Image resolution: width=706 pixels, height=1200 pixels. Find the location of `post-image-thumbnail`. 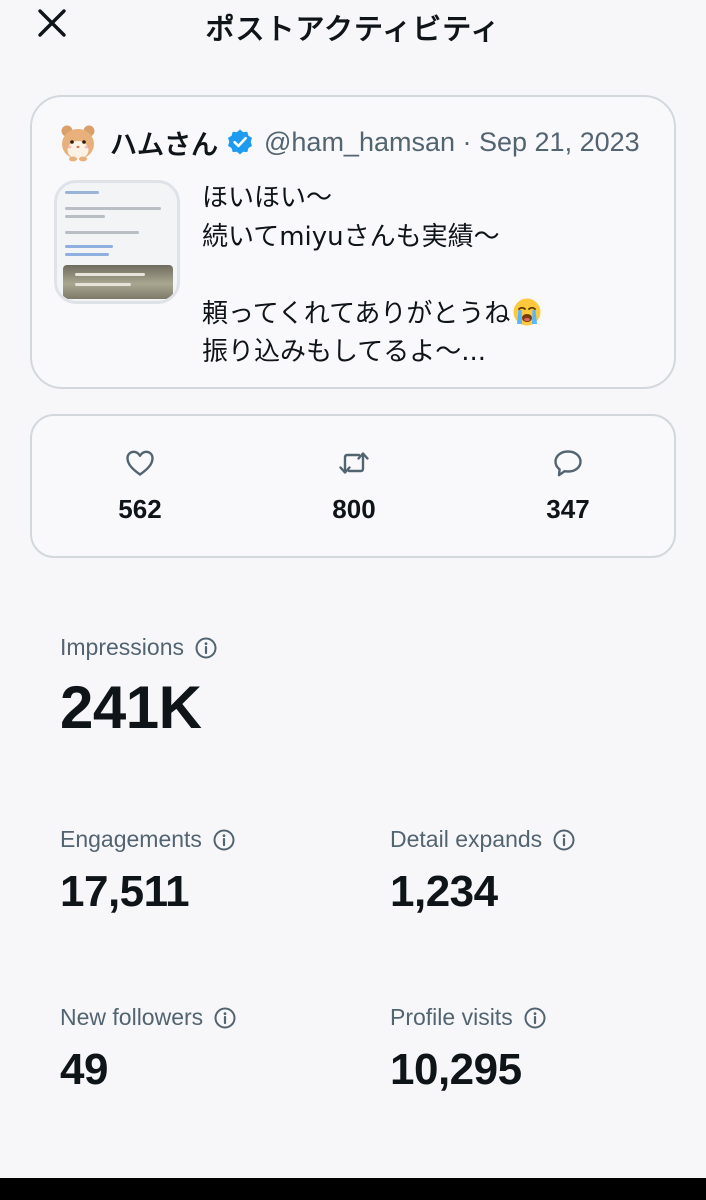

post-image-thumbnail is located at coordinates (117, 242).